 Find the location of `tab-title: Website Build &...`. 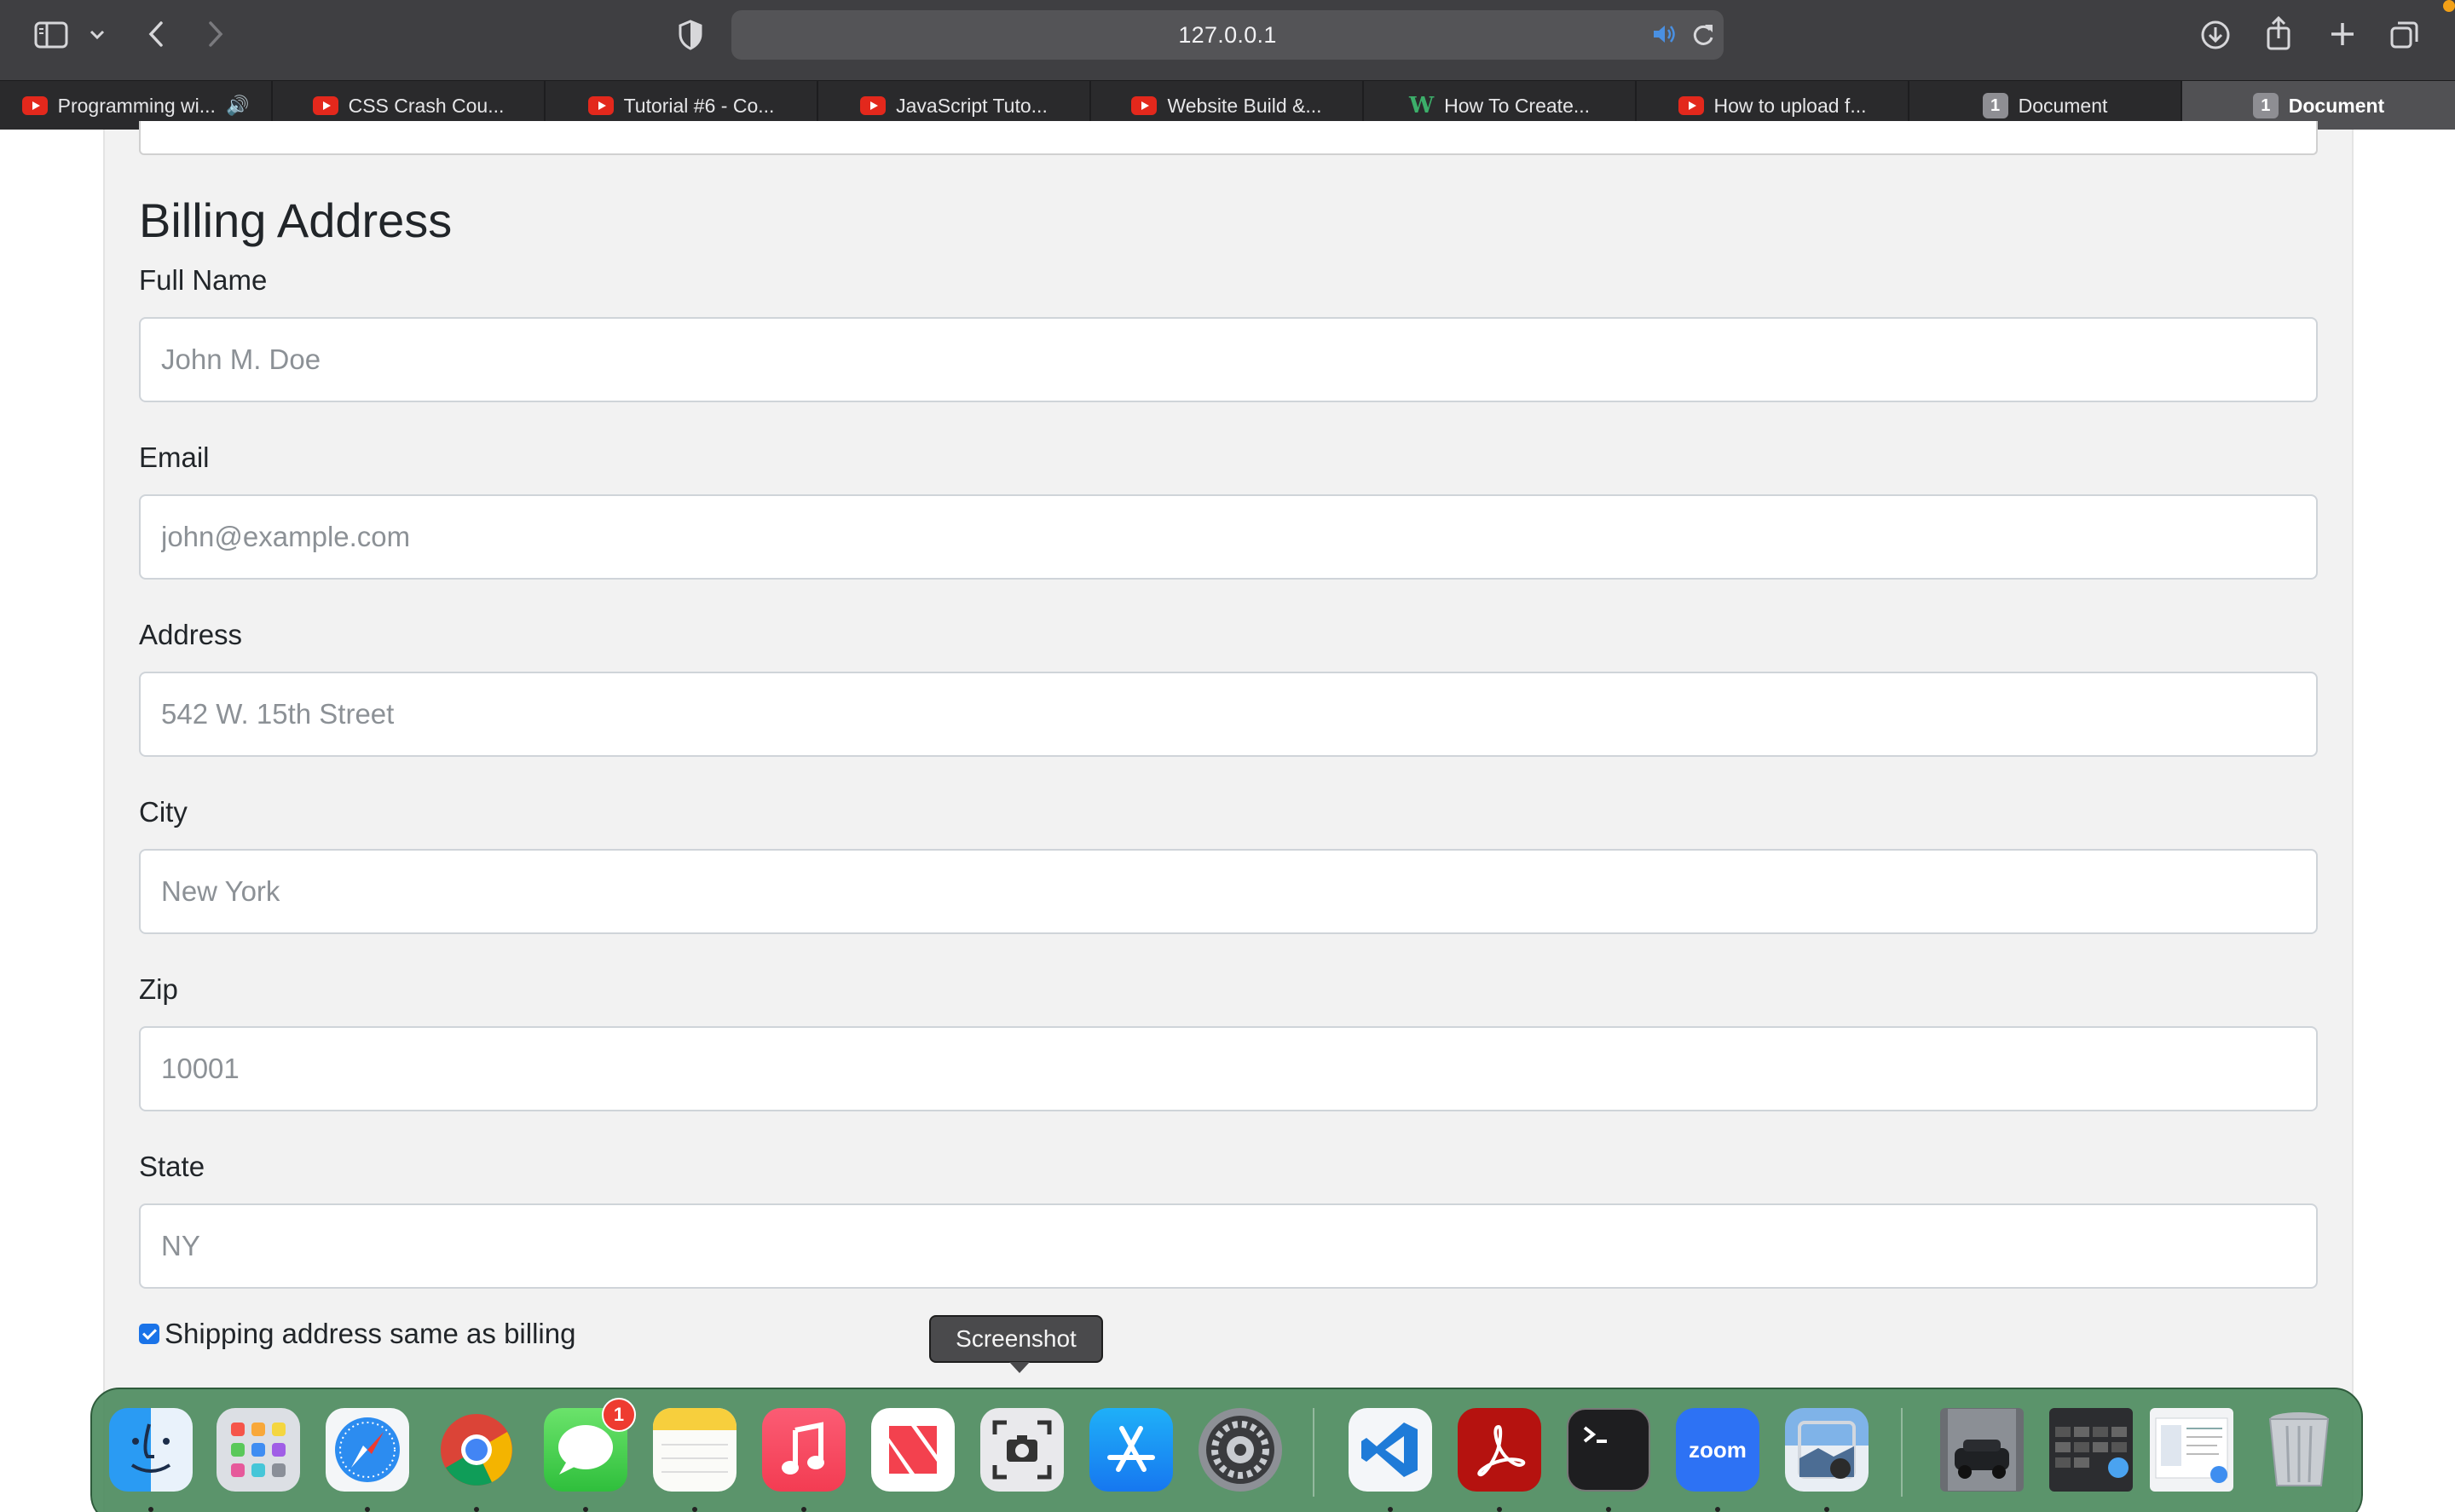

tab-title: Website Build &... is located at coordinates (1244, 105).